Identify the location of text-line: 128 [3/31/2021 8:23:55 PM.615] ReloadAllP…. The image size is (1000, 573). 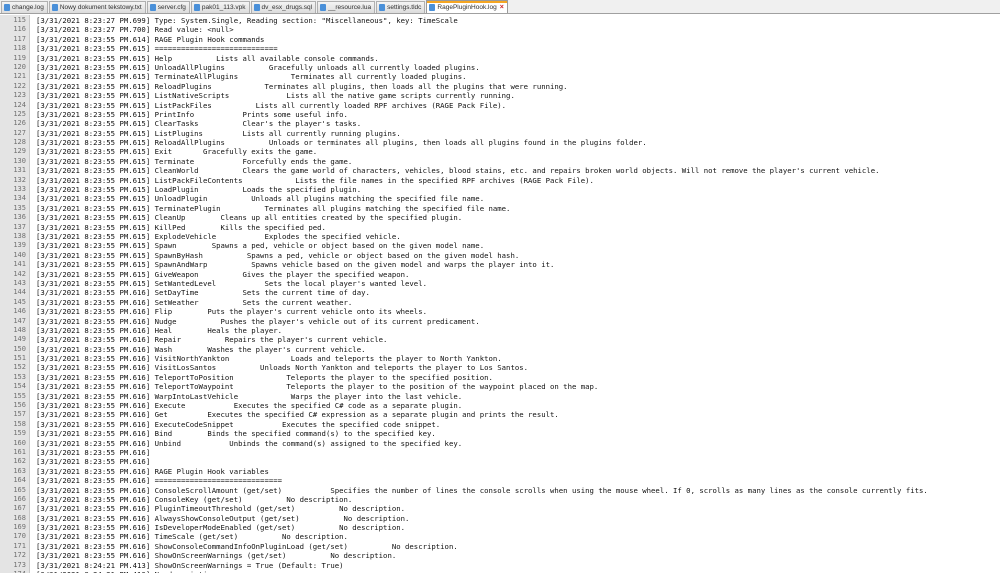
(500, 142).